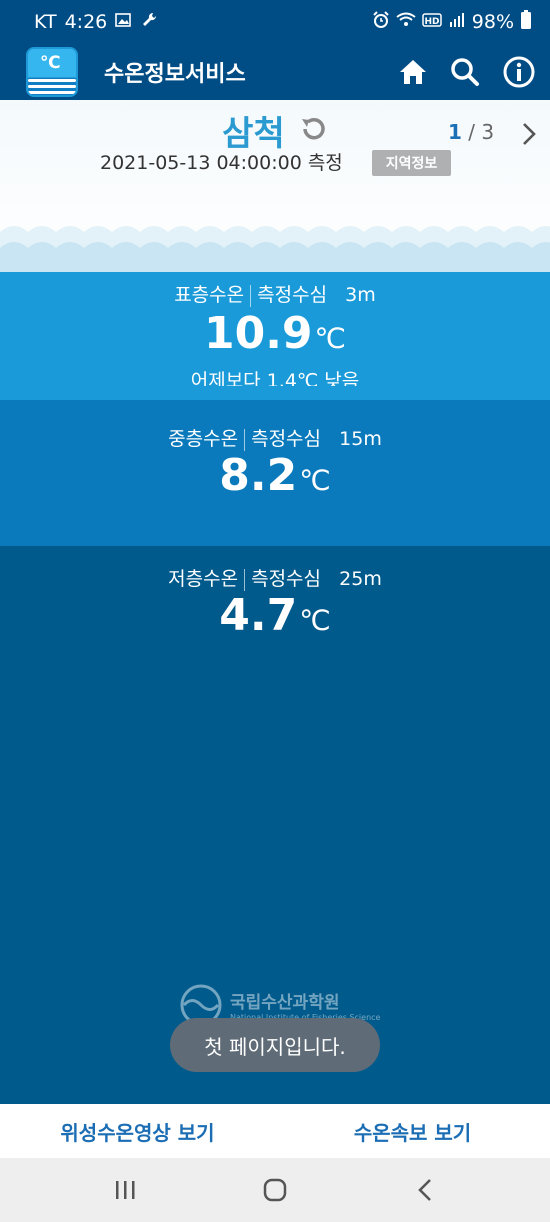  I want to click on system-nav-bar, so click(275, 1190).